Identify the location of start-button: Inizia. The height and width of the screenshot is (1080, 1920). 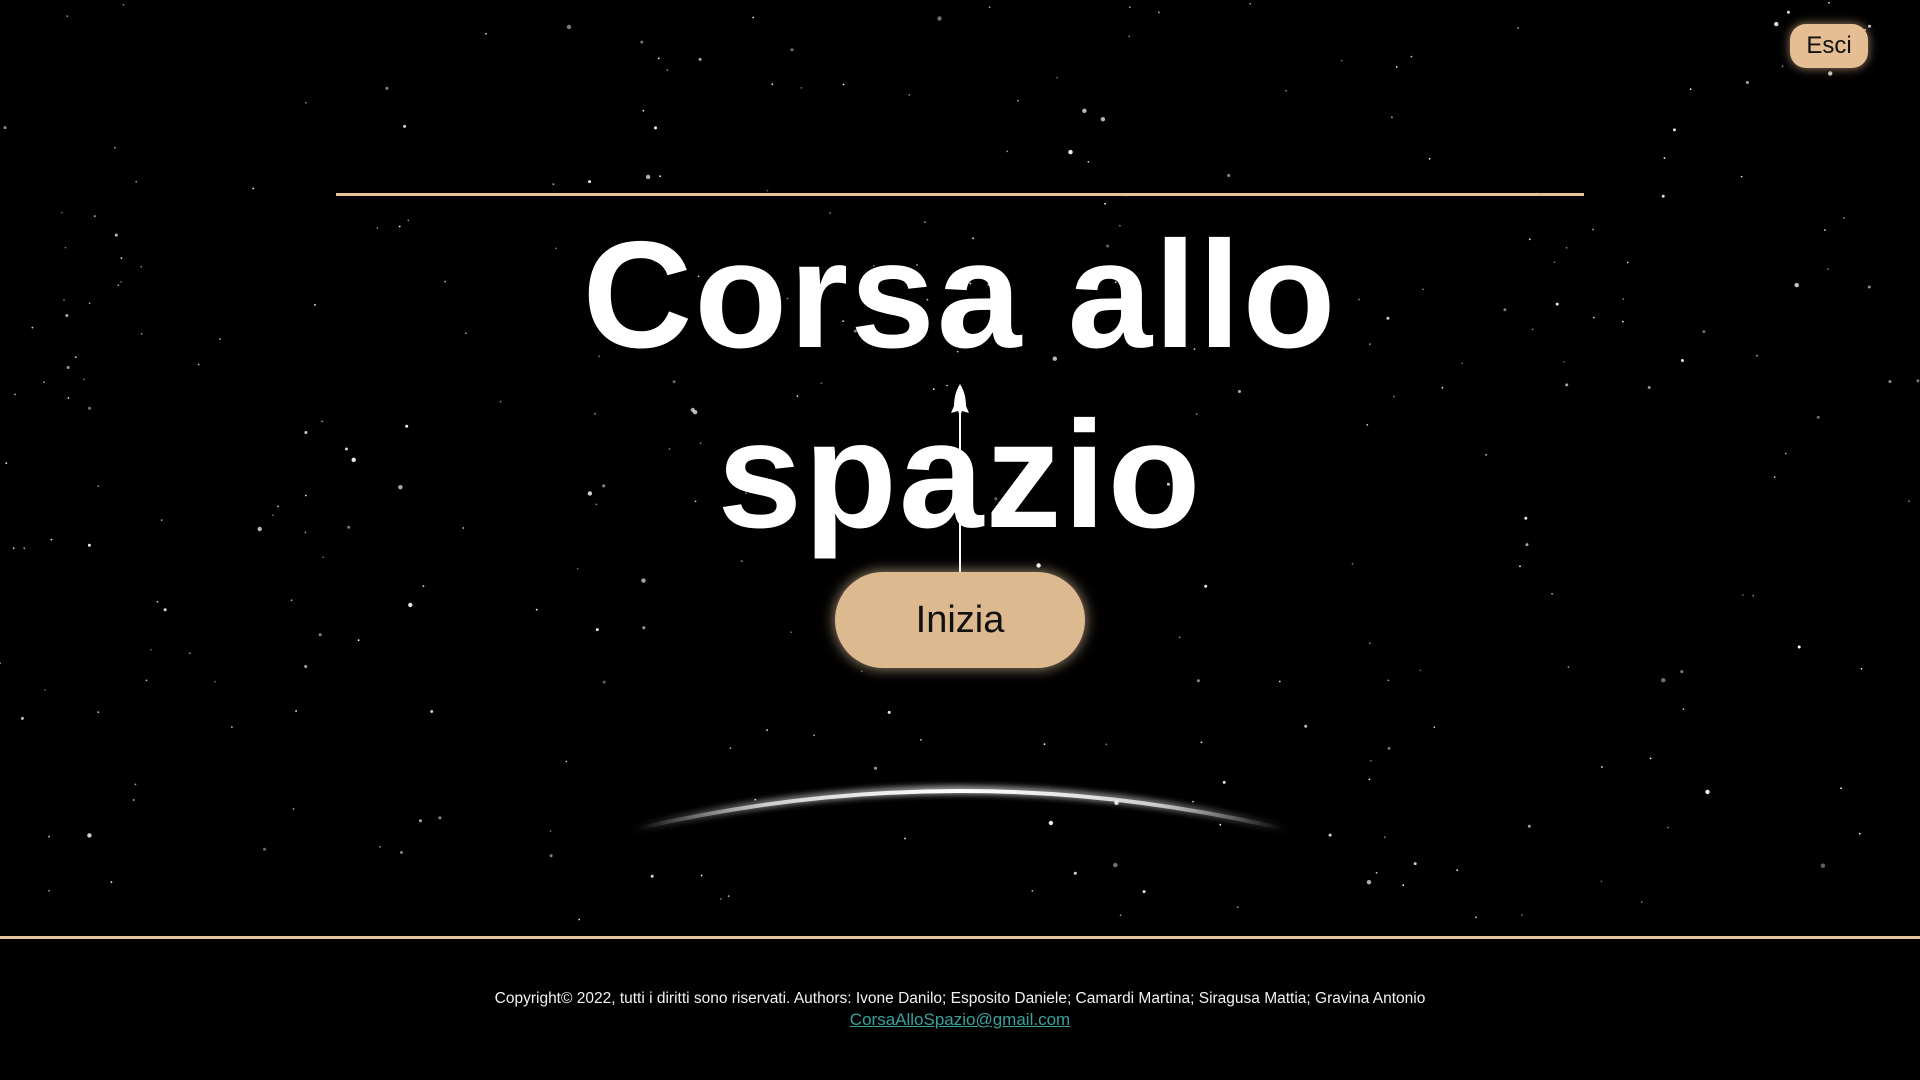
(960, 620).